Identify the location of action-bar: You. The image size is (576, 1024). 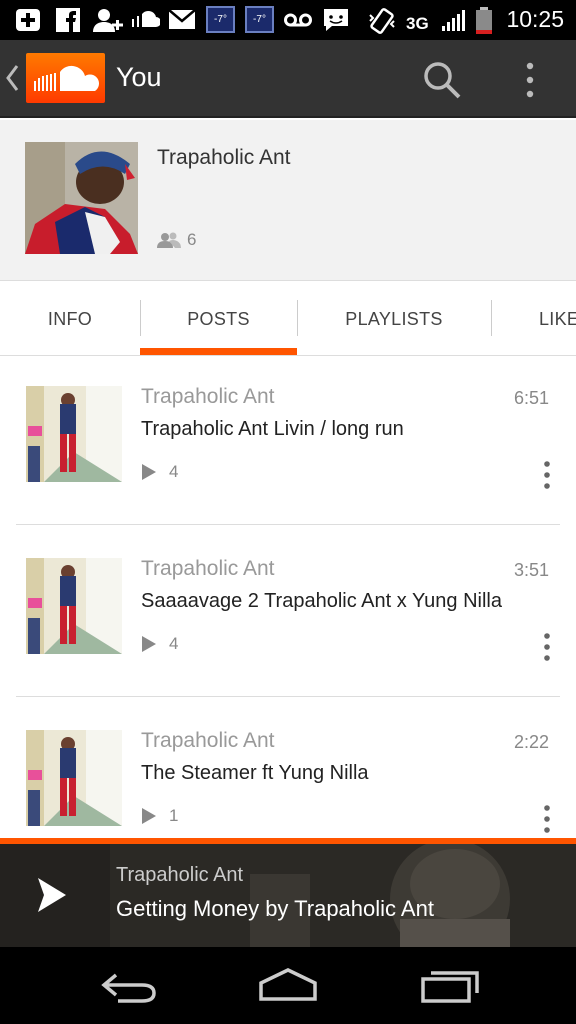
(288, 79).